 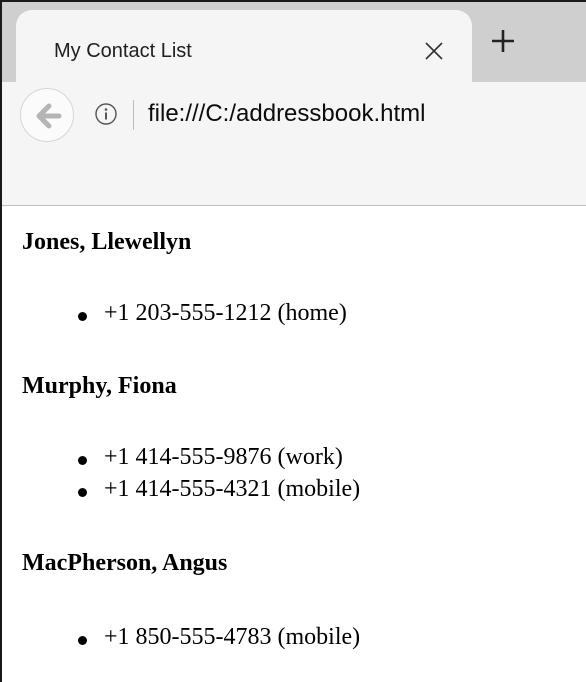 I want to click on back-arrow-icon, so click(x=49, y=116).